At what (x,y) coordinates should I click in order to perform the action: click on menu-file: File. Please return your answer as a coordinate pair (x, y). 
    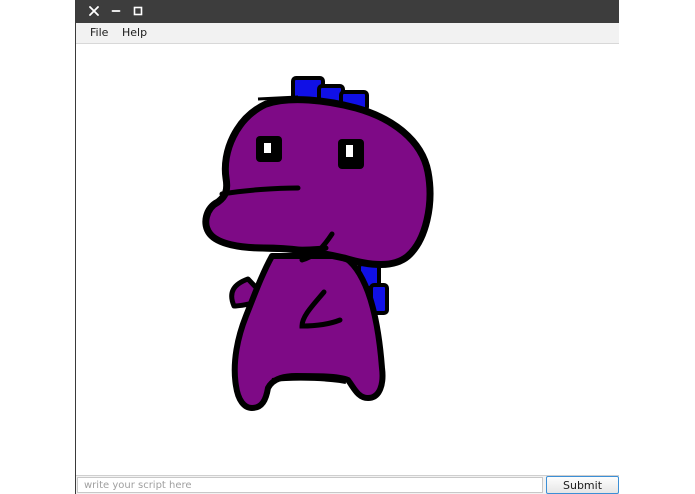
    Looking at the image, I should click on (99, 32).